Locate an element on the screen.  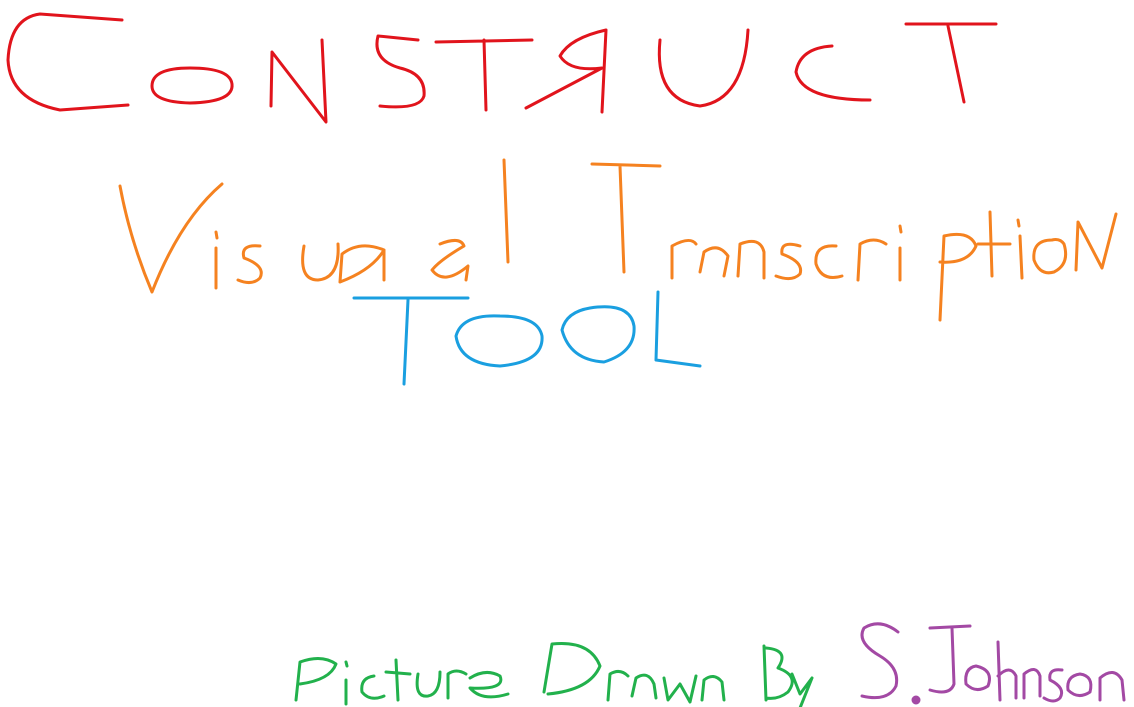
subtitle2-handwriting is located at coordinates (527, 338).